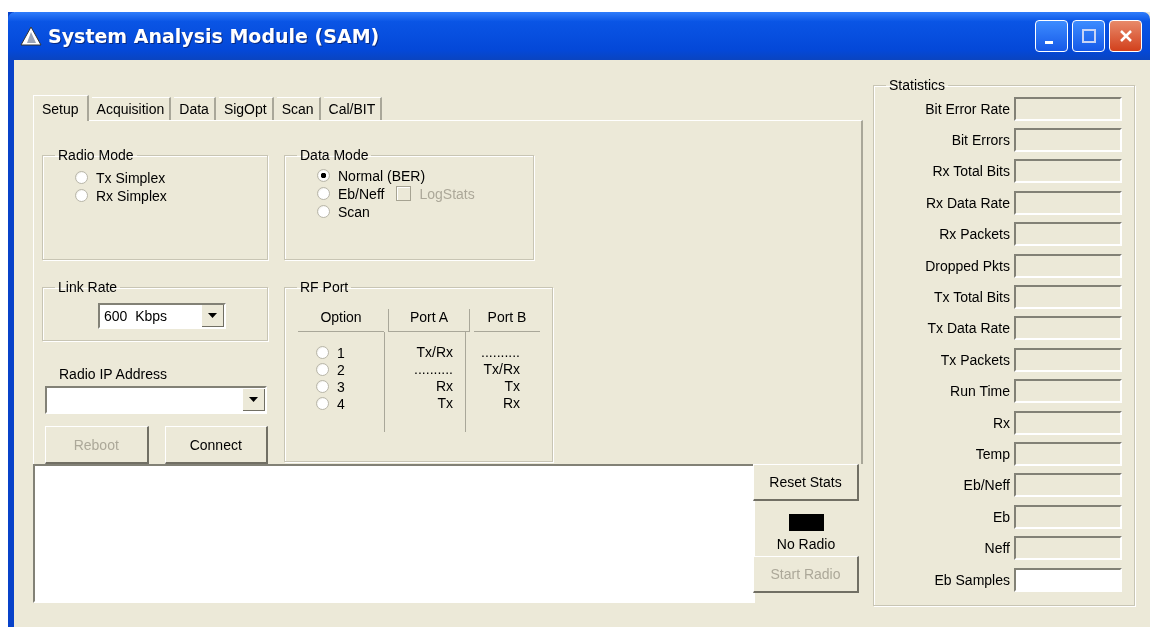 This screenshot has width=1150, height=627. Describe the element at coordinates (156, 400) in the screenshot. I see `ip-address-dropdown` at that location.